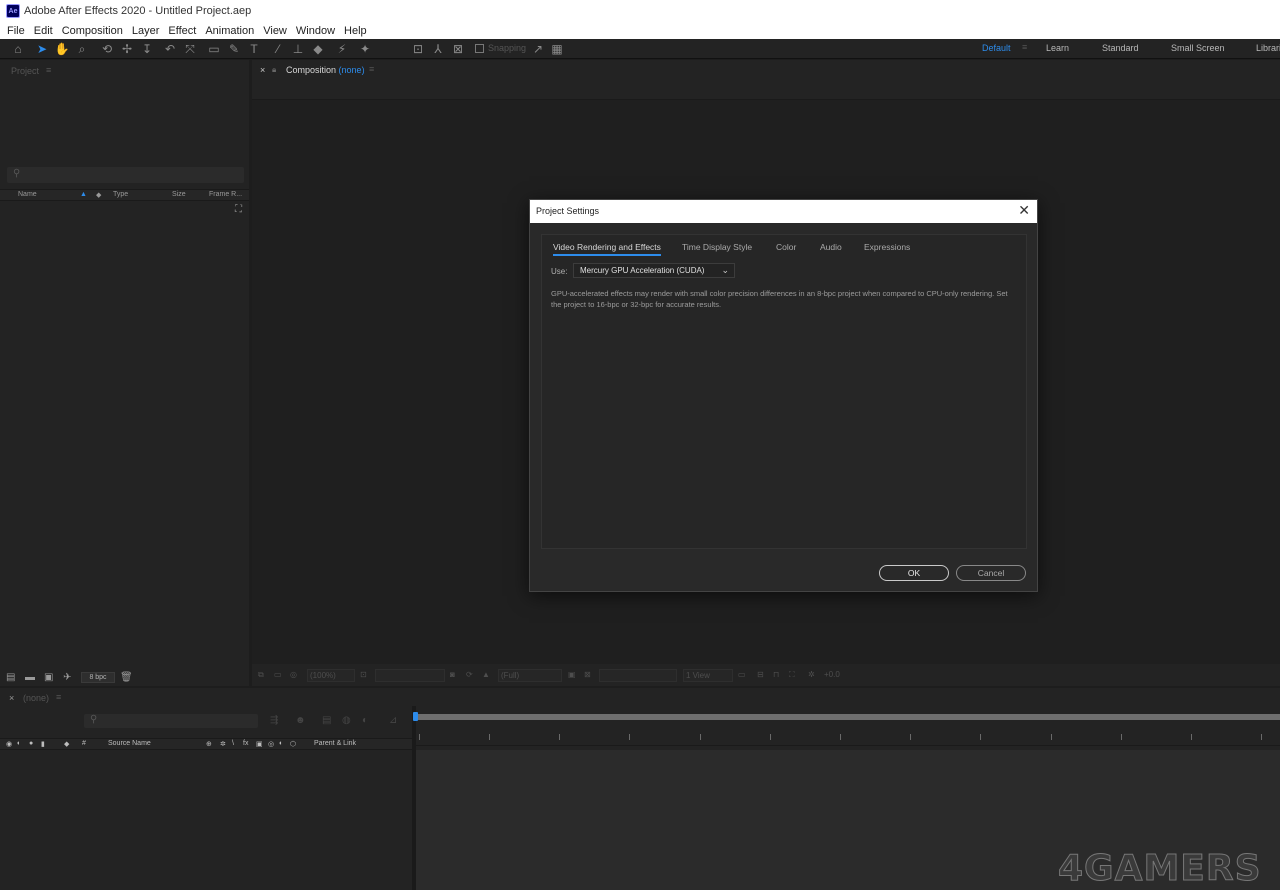  I want to click on menu-composition: Composition, so click(92, 31).